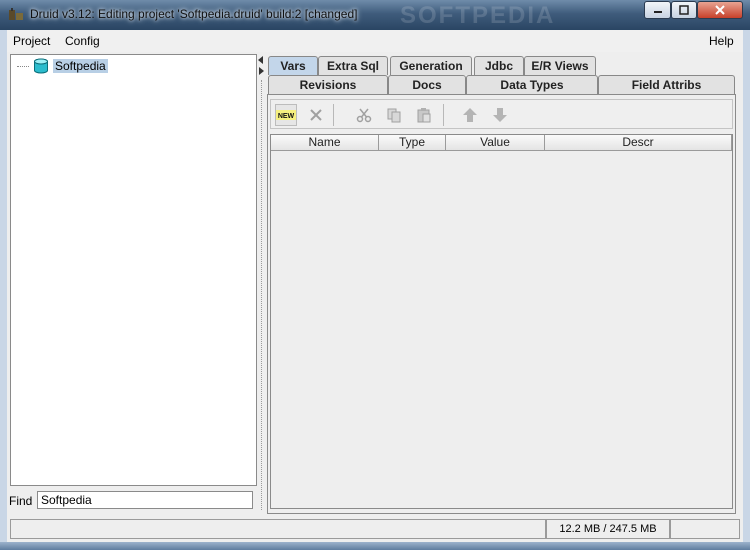 This screenshot has height=550, width=750. Describe the element at coordinates (638, 143) in the screenshot. I see `column-header-descr: Descr` at that location.